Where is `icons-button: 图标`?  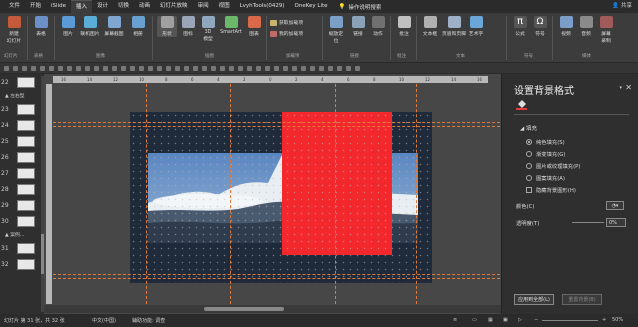
icons-button: 图标 is located at coordinates (188, 26).